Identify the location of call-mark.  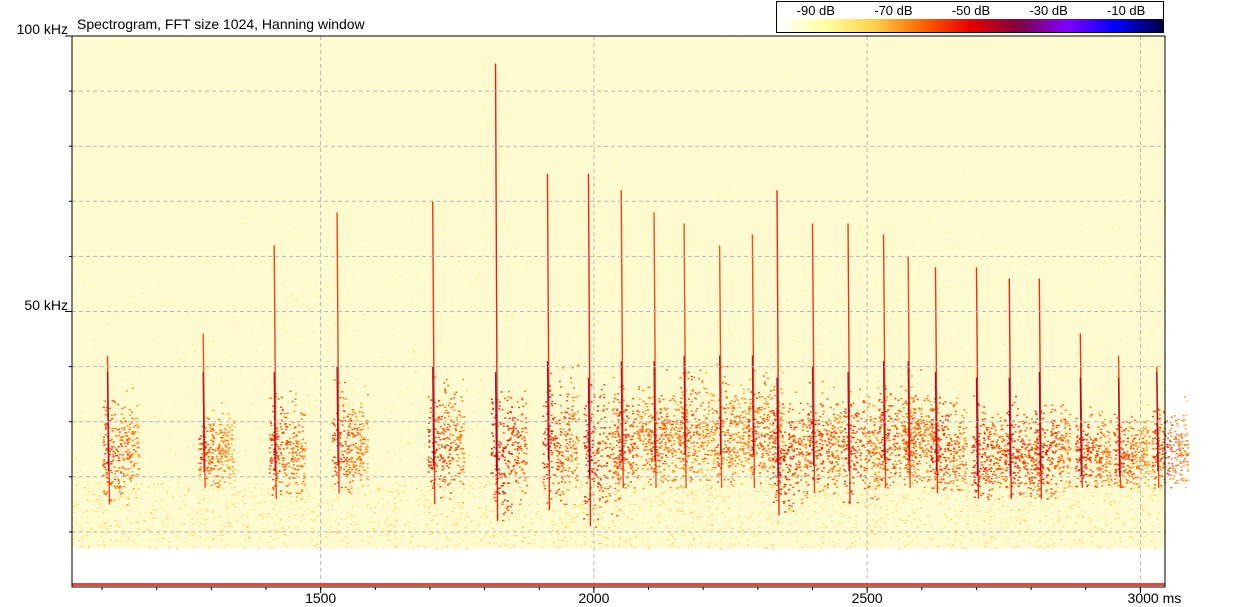
(1170, 427).